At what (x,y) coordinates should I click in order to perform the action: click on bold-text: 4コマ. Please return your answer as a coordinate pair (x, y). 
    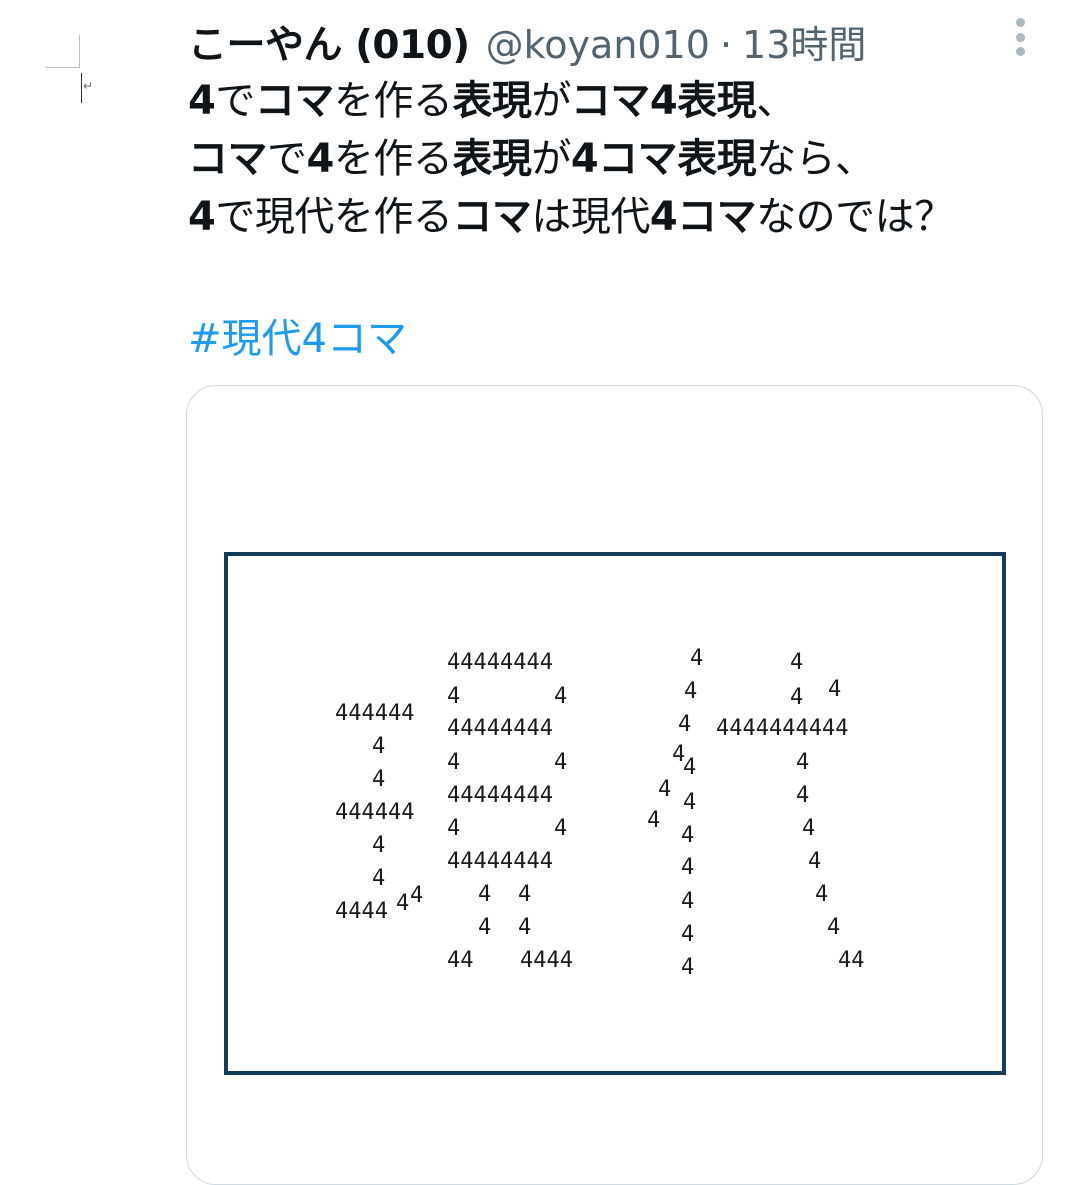
    Looking at the image, I should click on (703, 217).